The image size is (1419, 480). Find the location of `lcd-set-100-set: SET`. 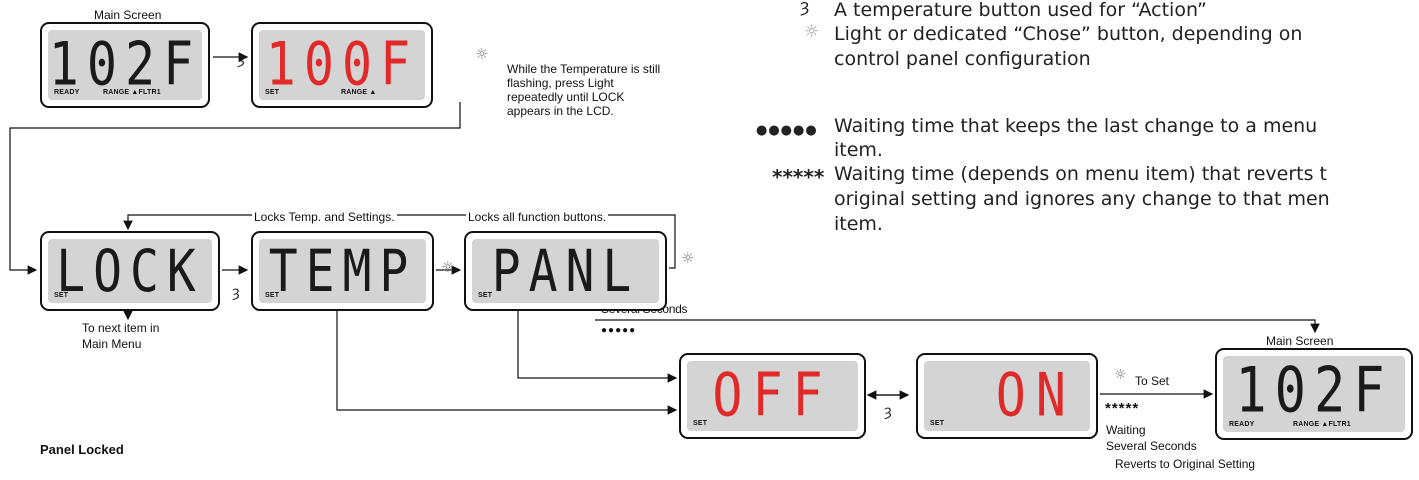

lcd-set-100-set: SET is located at coordinates (272, 92).